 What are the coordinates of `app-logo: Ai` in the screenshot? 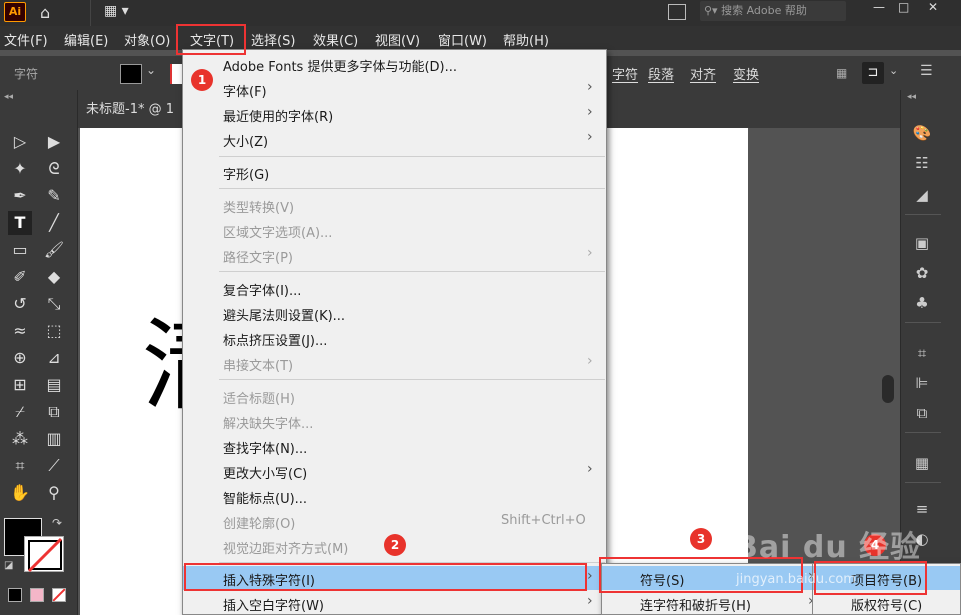 It's located at (15, 12).